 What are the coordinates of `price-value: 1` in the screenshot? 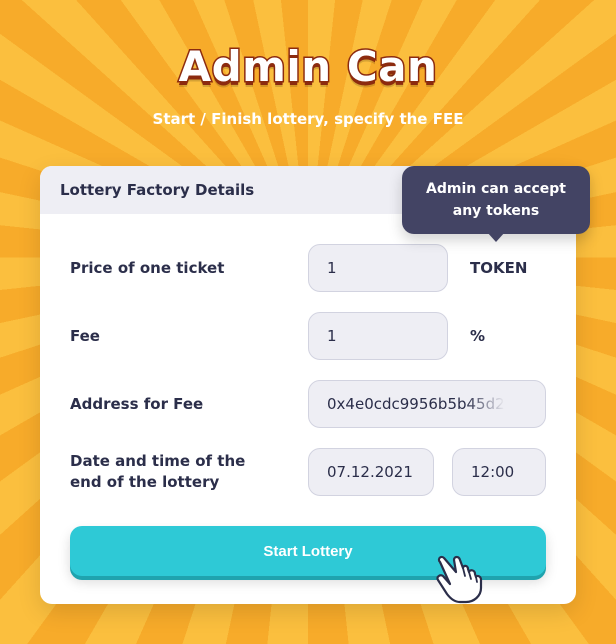 It's located at (332, 268).